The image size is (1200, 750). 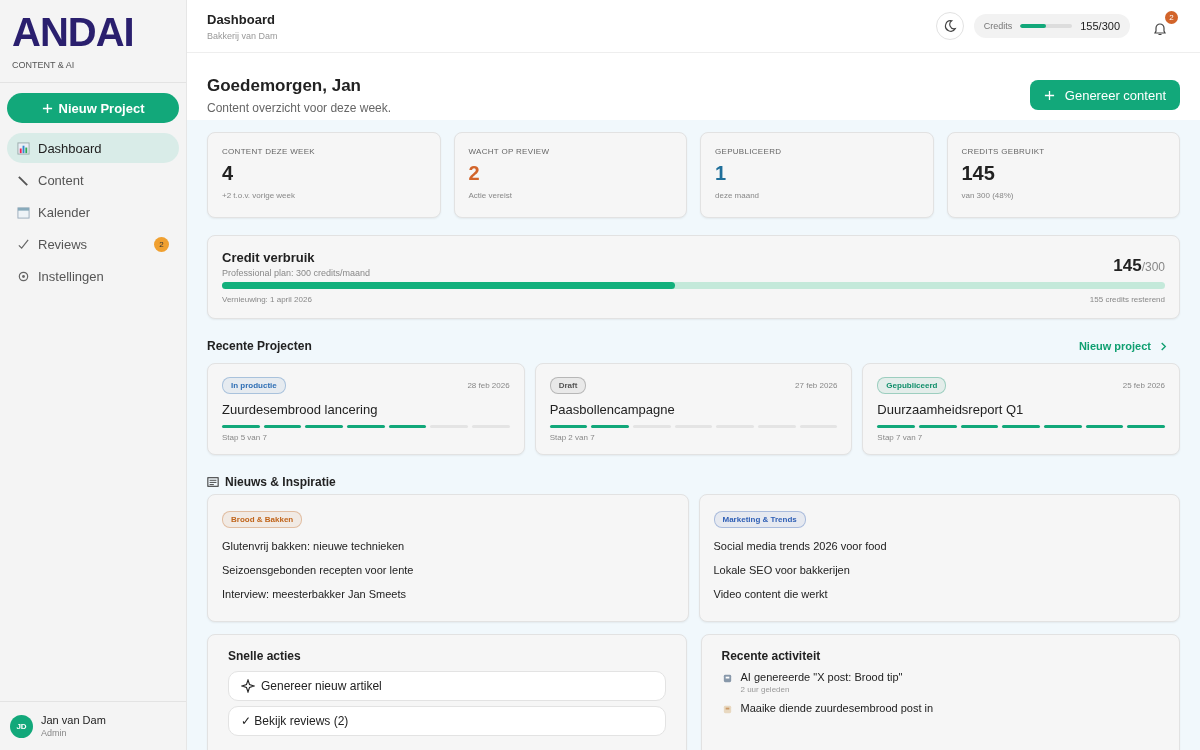 What do you see at coordinates (313, 546) in the screenshot?
I see `news-link: Glutenvrij bakken: nieuwe technieken` at bounding box center [313, 546].